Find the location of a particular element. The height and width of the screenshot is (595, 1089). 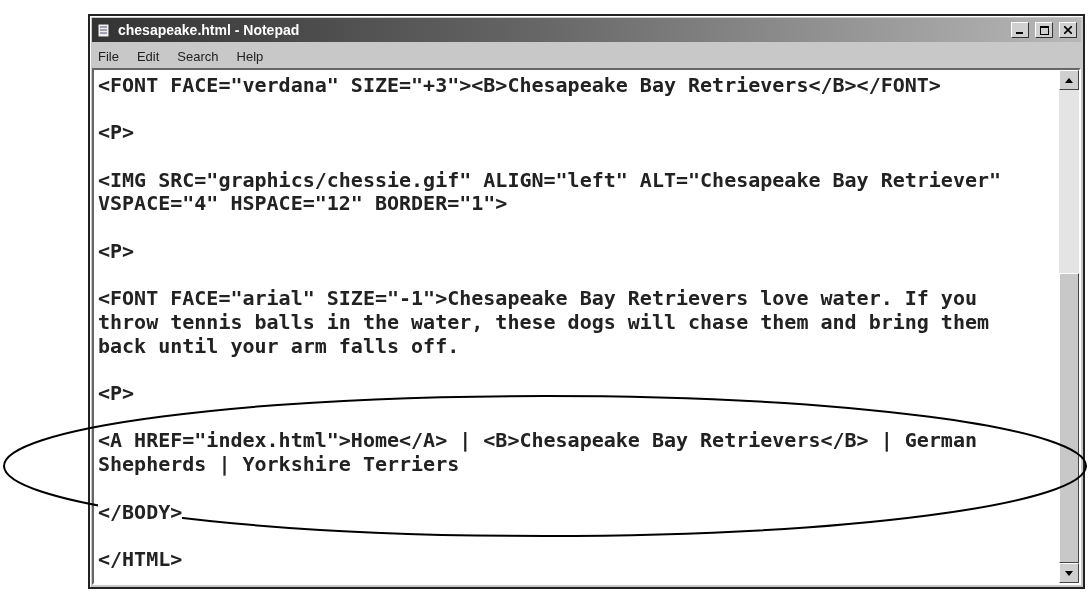

down-arrow-icon is located at coordinates (1069, 573).